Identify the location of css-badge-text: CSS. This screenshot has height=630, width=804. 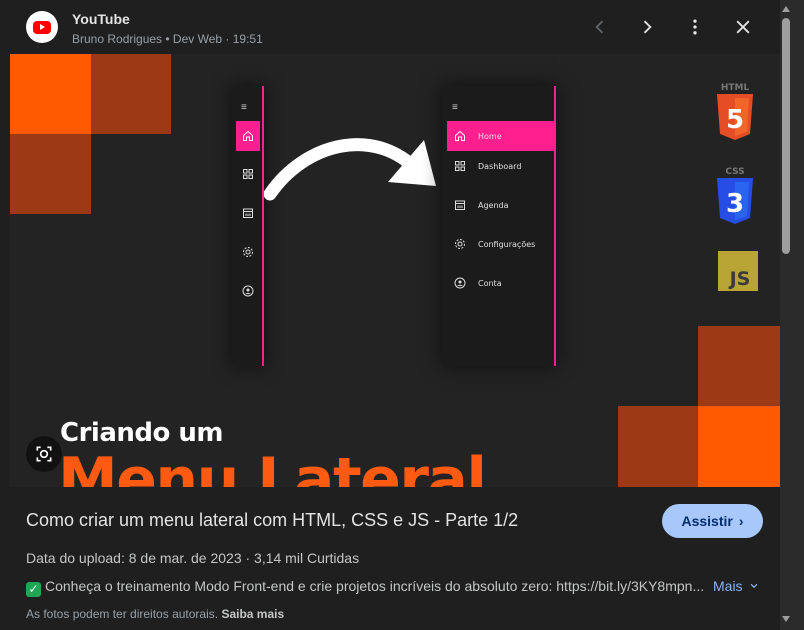
(734, 172).